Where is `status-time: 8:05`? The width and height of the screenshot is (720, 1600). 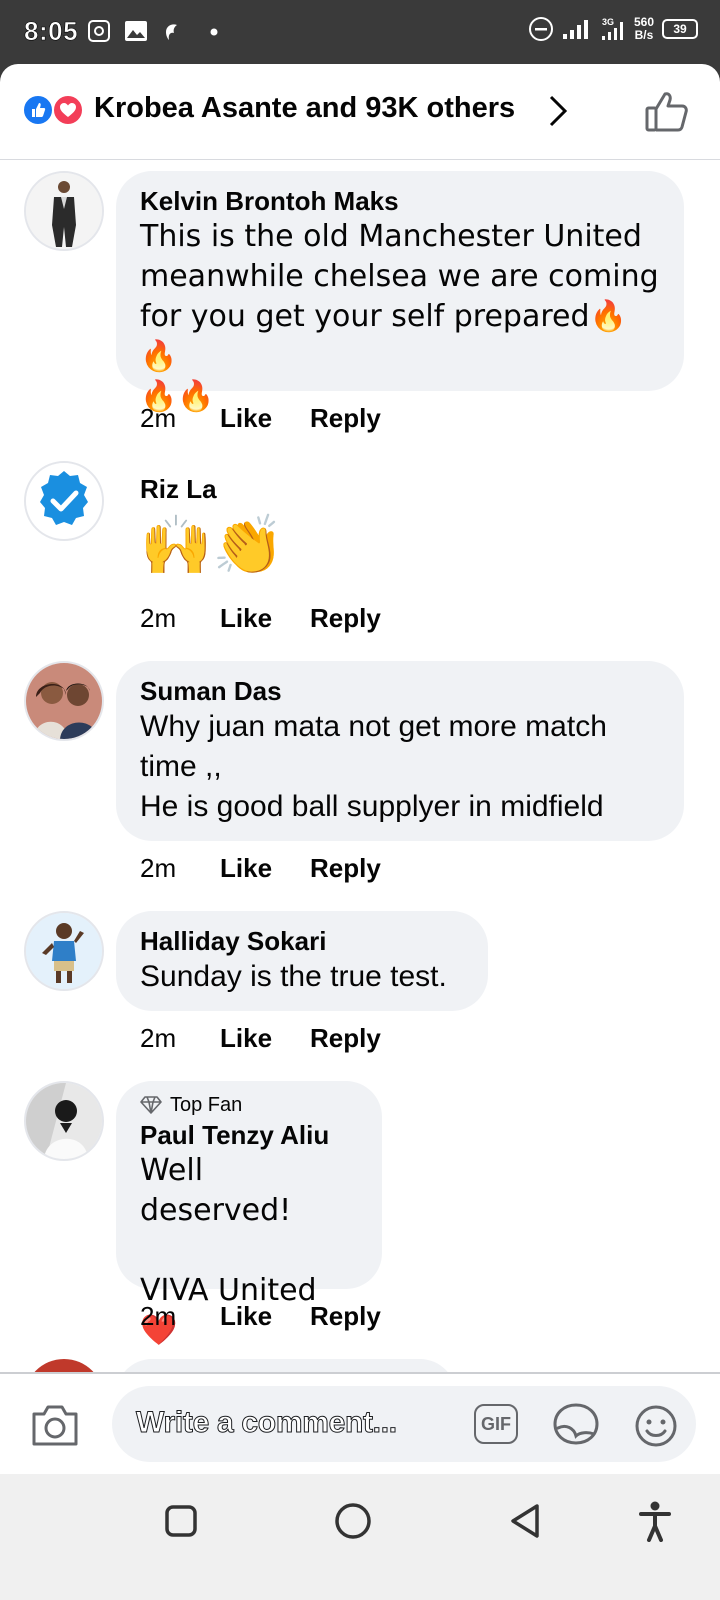 status-time: 8:05 is located at coordinates (51, 31).